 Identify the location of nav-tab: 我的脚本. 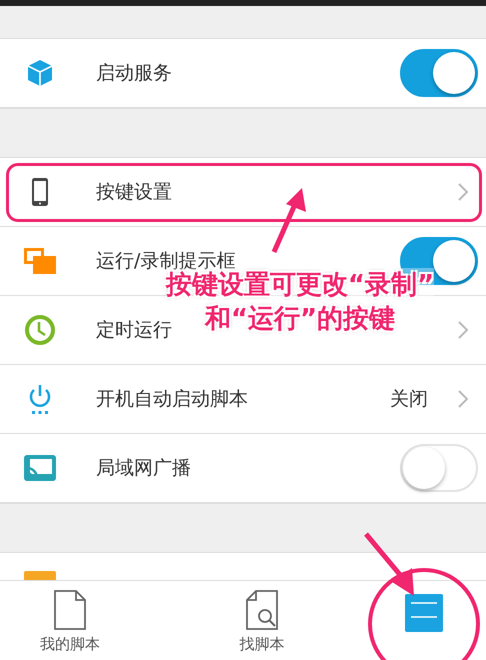
(70, 620).